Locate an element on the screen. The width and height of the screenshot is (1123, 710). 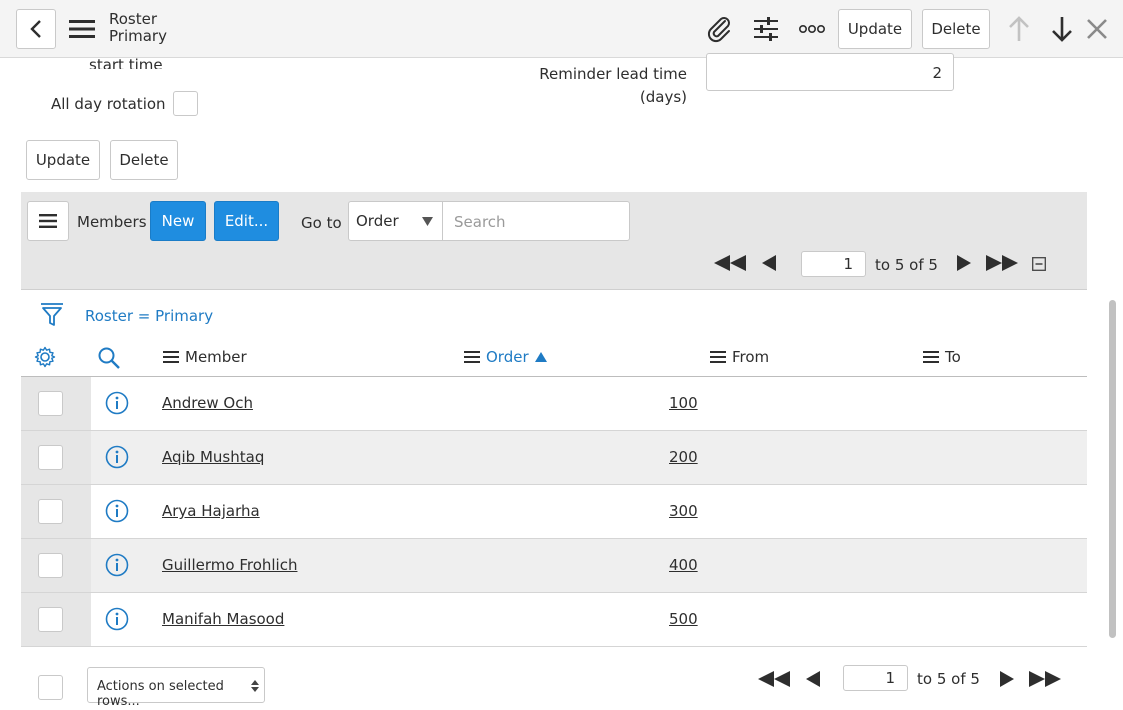
table-row: Guillermo Frohlich 400 is located at coordinates (554, 566).